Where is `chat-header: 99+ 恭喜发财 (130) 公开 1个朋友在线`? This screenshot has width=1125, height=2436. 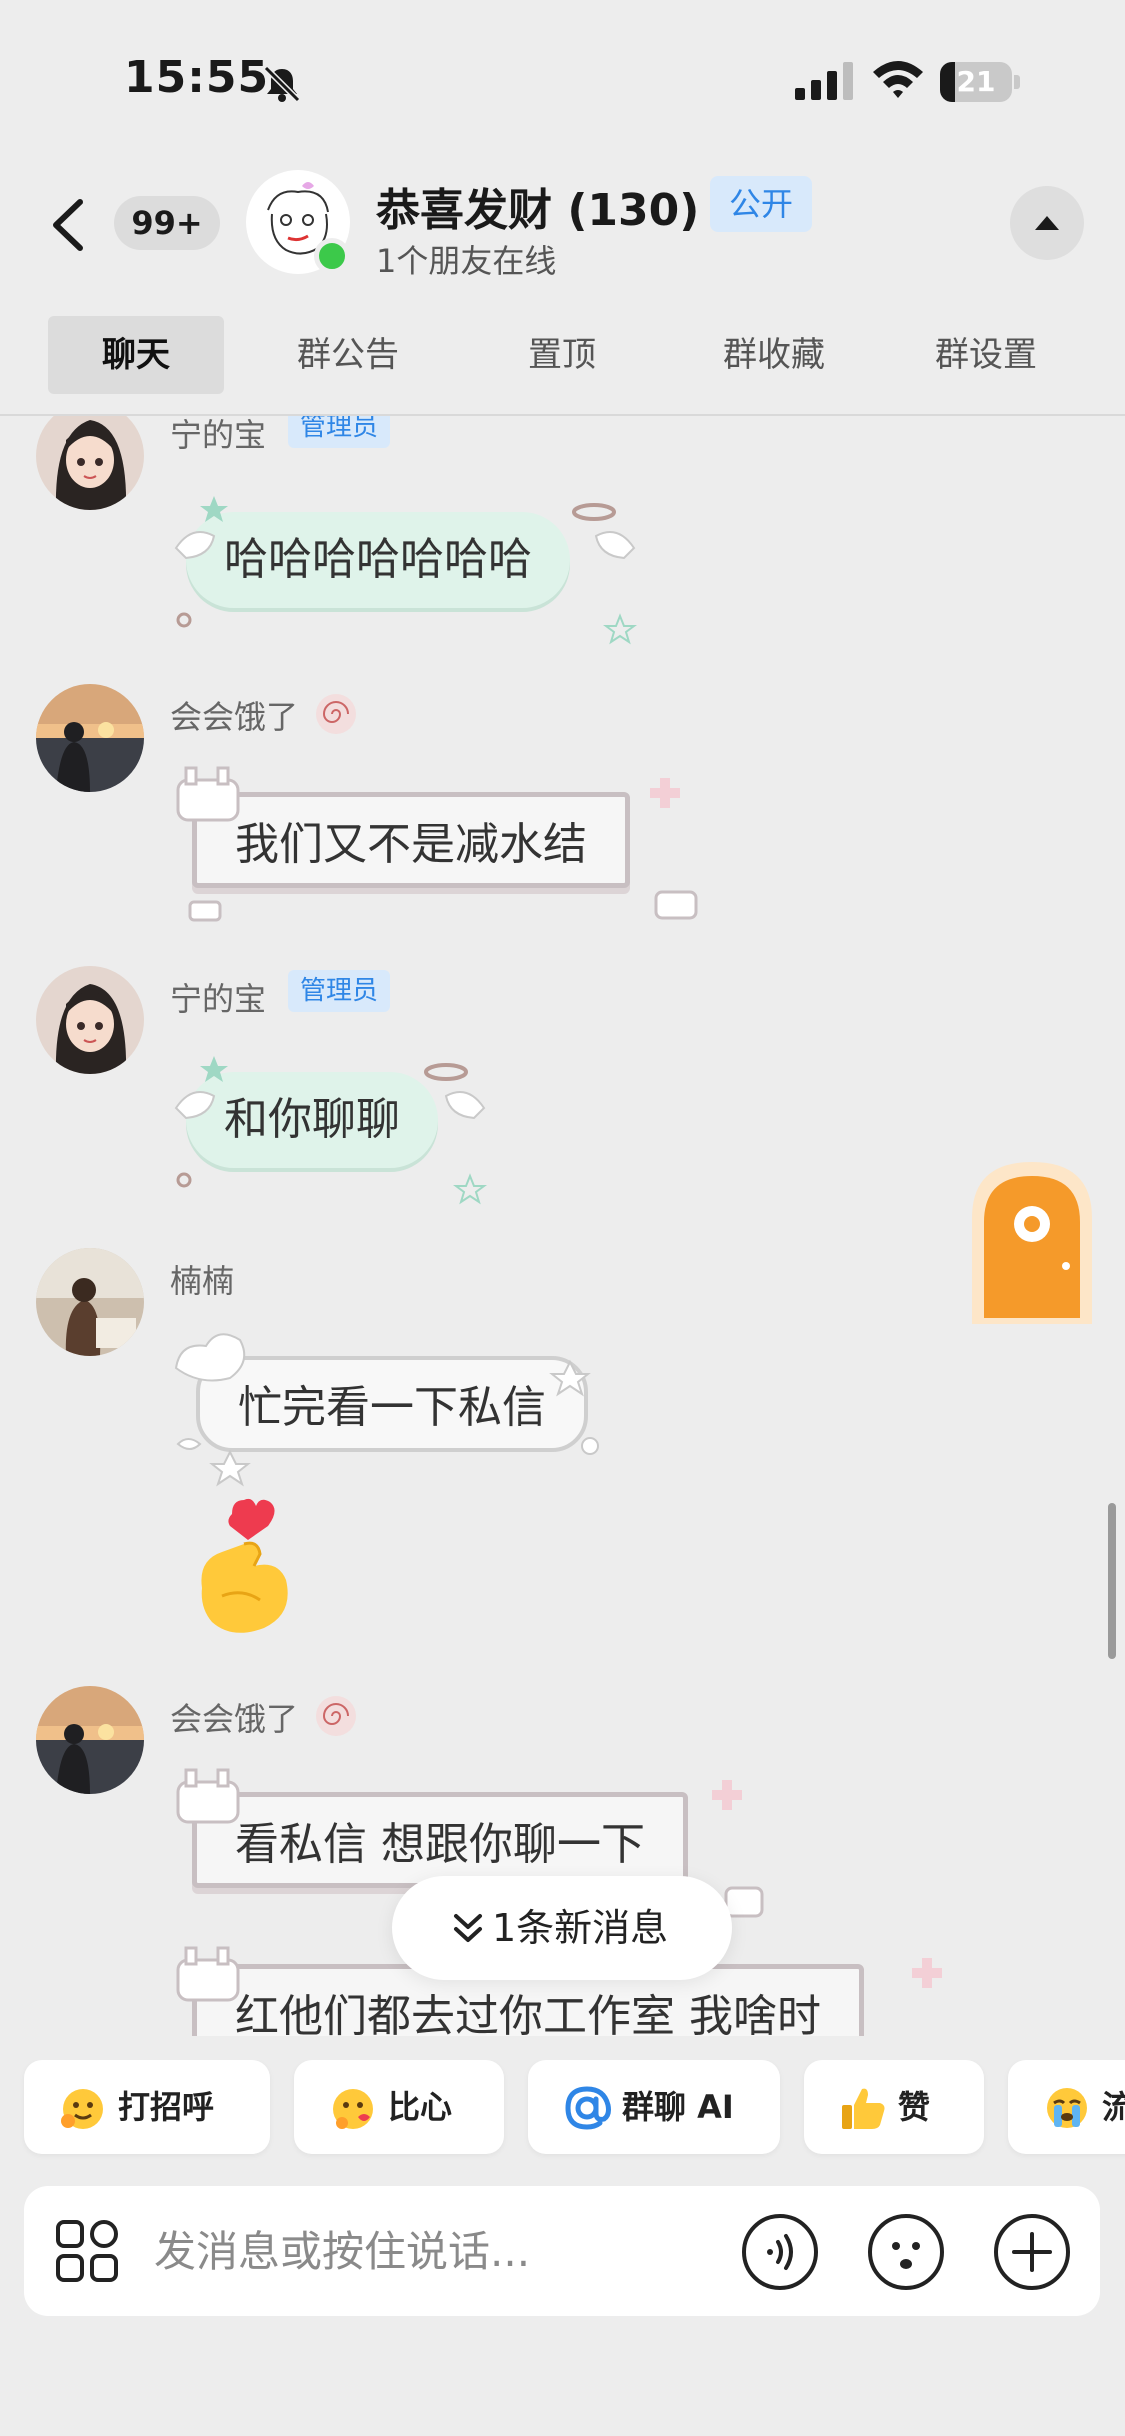
chat-header: 99+ 恭喜发财 (130) 公开 1个朋友在线 is located at coordinates (562, 225).